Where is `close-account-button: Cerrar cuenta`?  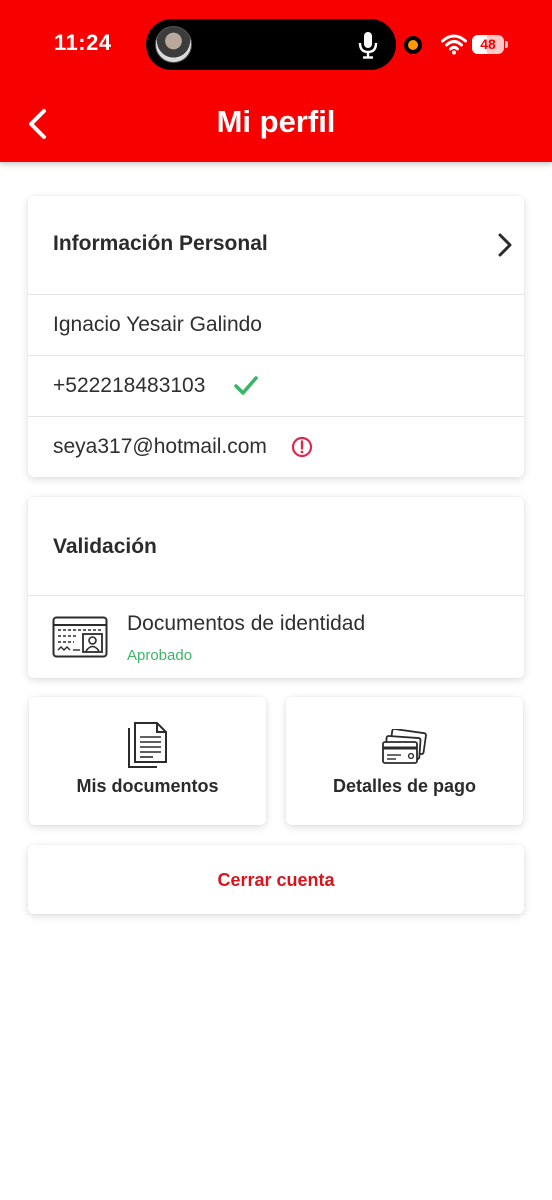
close-account-button: Cerrar cuenta is located at coordinates (276, 879).